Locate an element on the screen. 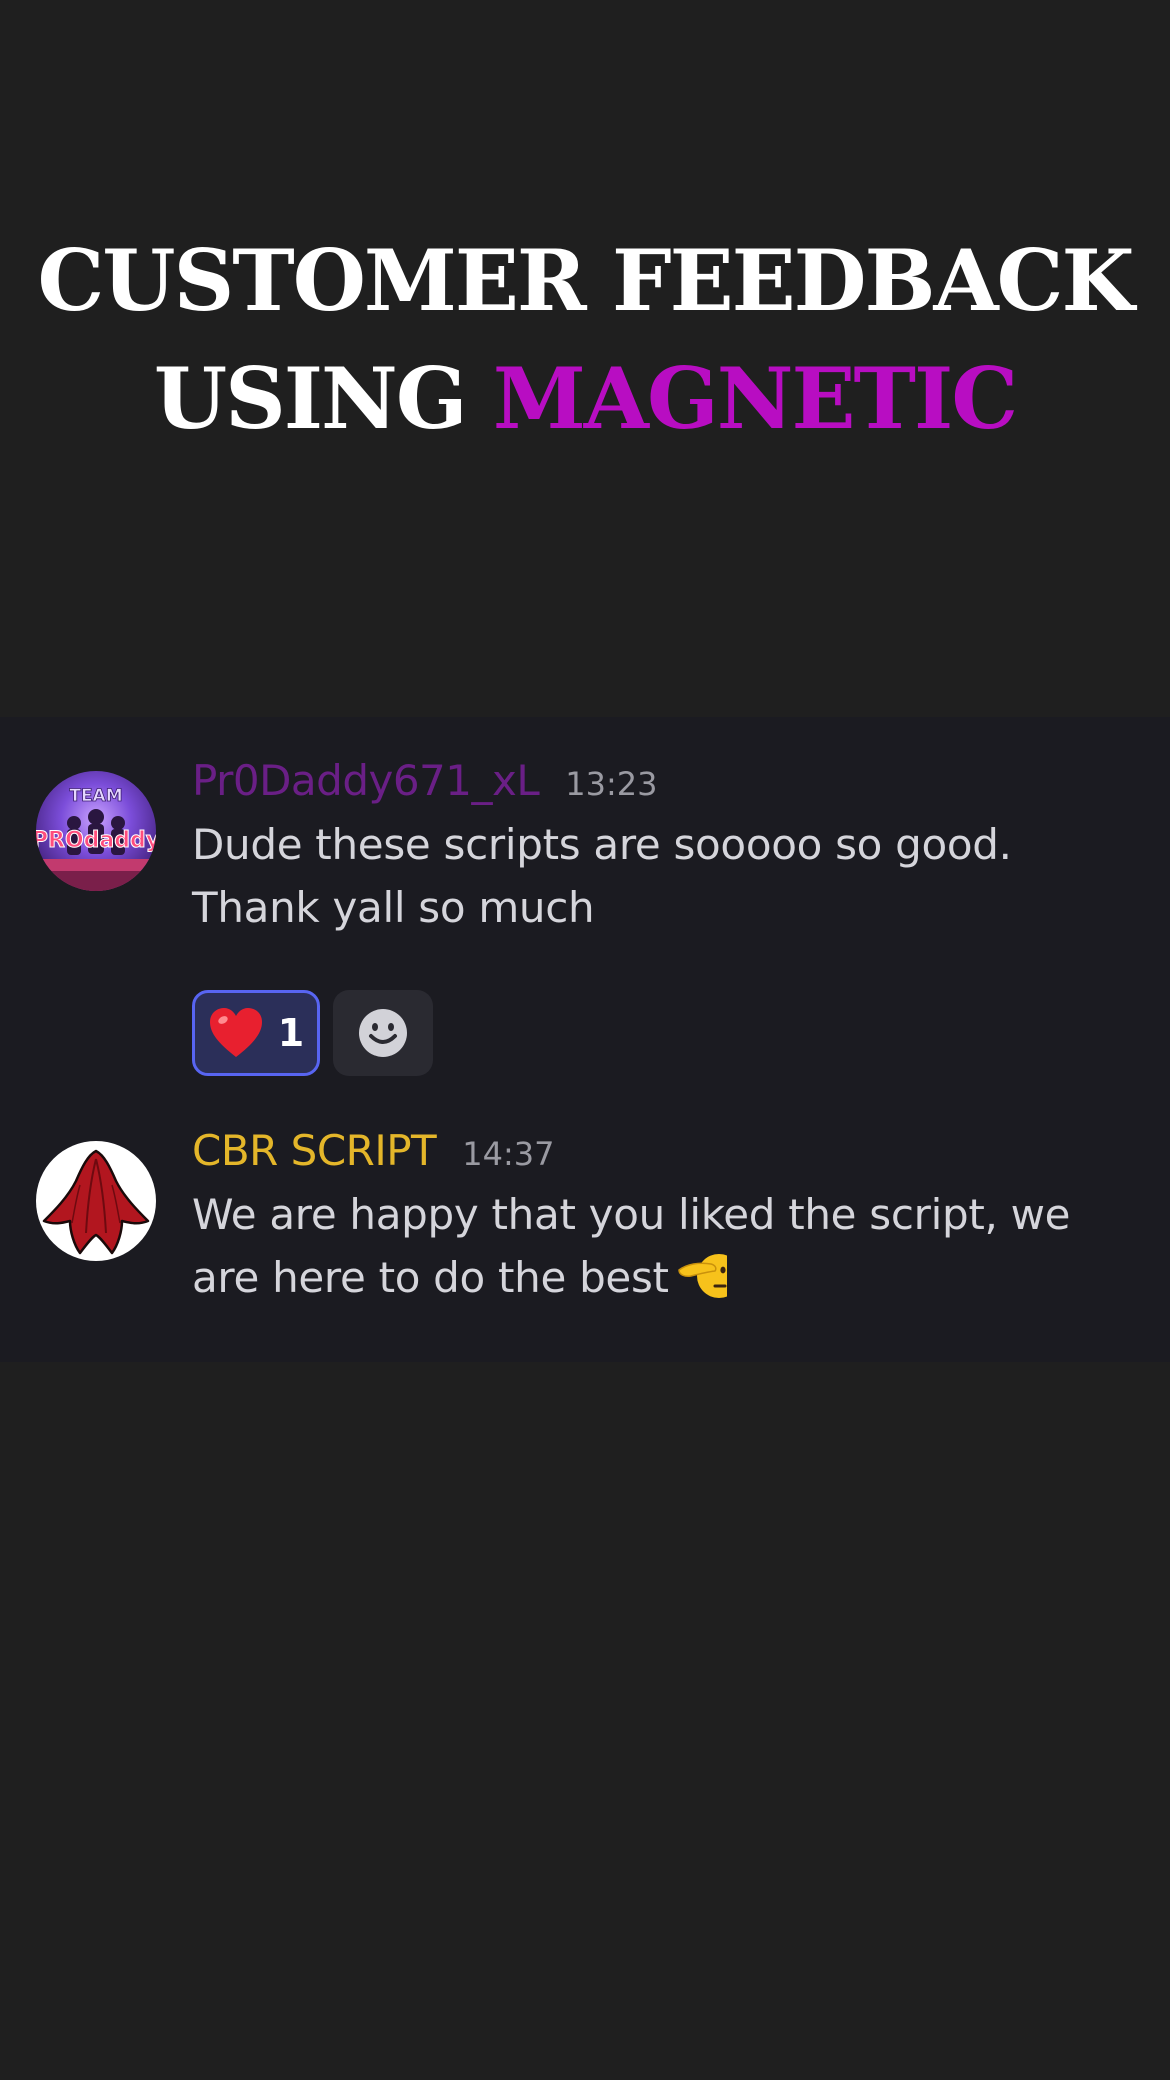  add-reaction-button is located at coordinates (383, 1033).